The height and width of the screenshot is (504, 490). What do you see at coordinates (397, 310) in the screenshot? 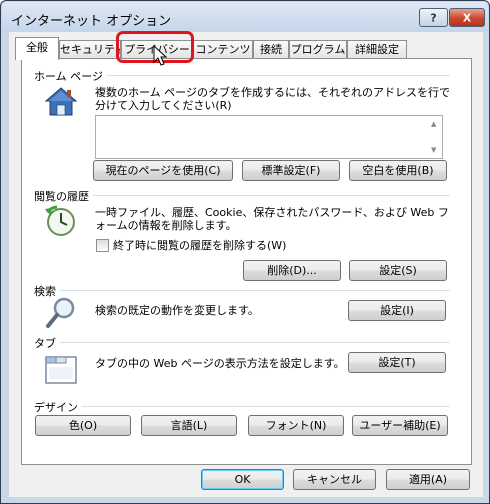
I see `search-settings-button: 設定(I)` at bounding box center [397, 310].